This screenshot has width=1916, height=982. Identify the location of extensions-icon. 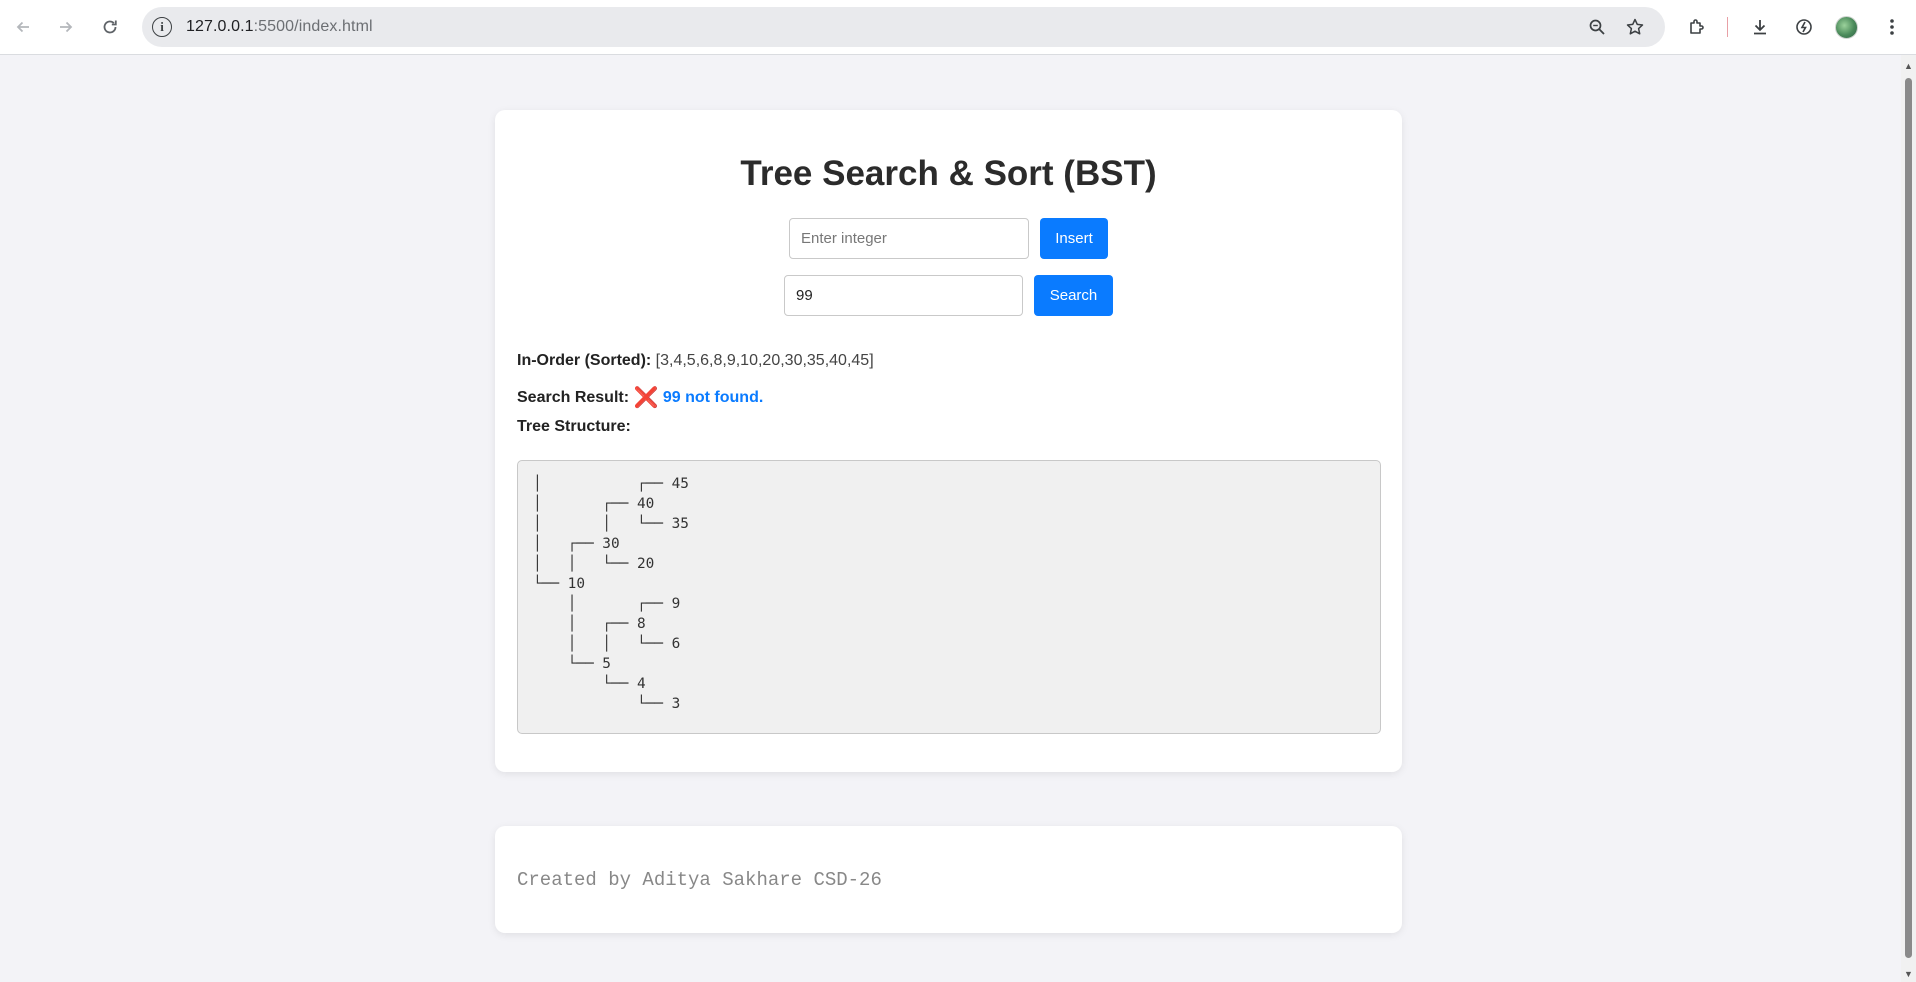
(1697, 27).